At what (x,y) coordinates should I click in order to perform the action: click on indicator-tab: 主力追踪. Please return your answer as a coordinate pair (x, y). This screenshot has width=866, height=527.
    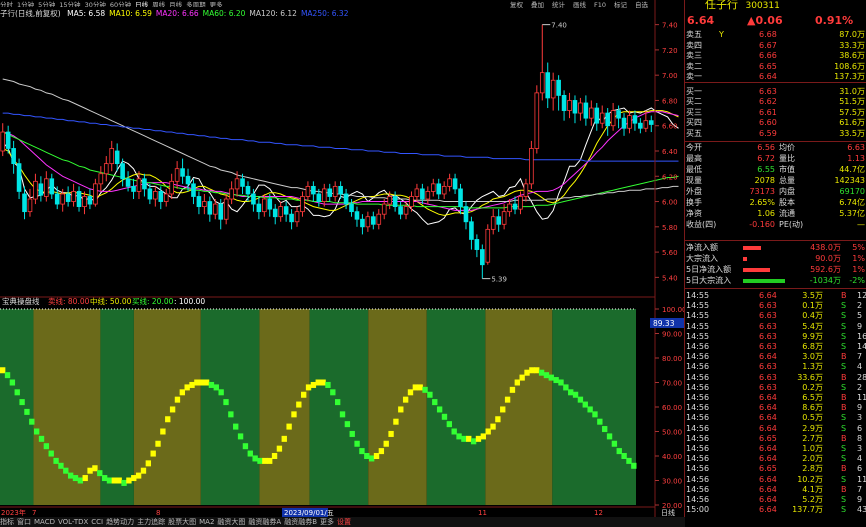
    Looking at the image, I should click on (151, 522).